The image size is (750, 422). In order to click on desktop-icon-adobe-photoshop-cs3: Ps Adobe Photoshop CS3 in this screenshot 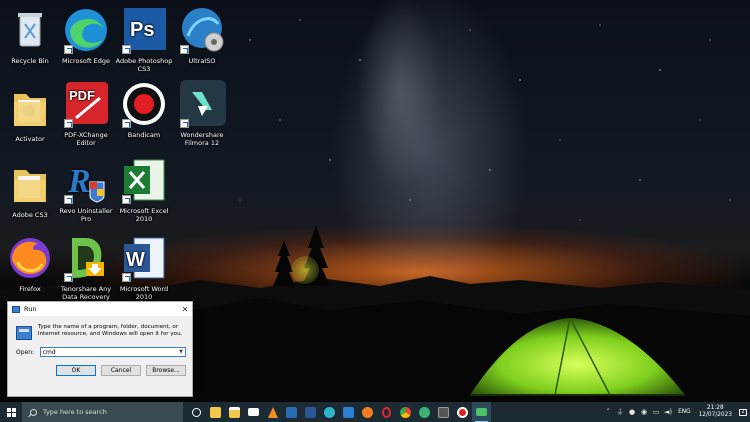, I will do `click(144, 39)`.